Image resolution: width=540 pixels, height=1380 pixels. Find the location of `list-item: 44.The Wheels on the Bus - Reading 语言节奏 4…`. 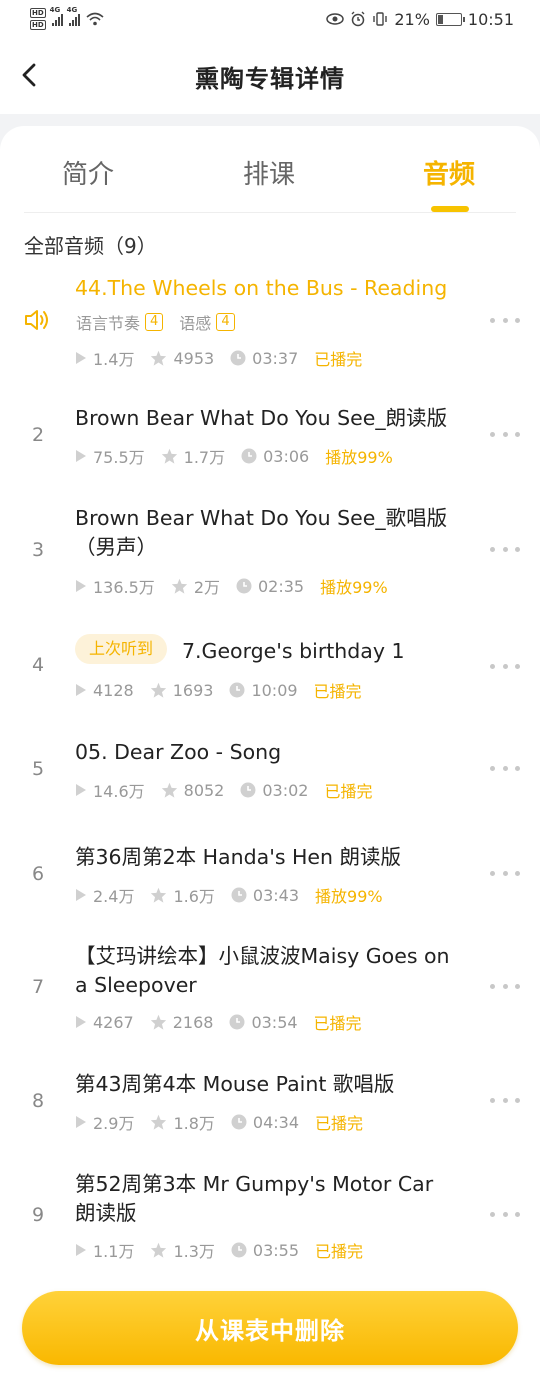

list-item: 44.The Wheels on the Bus - Reading 语言节奏 4… is located at coordinates (270, 329).